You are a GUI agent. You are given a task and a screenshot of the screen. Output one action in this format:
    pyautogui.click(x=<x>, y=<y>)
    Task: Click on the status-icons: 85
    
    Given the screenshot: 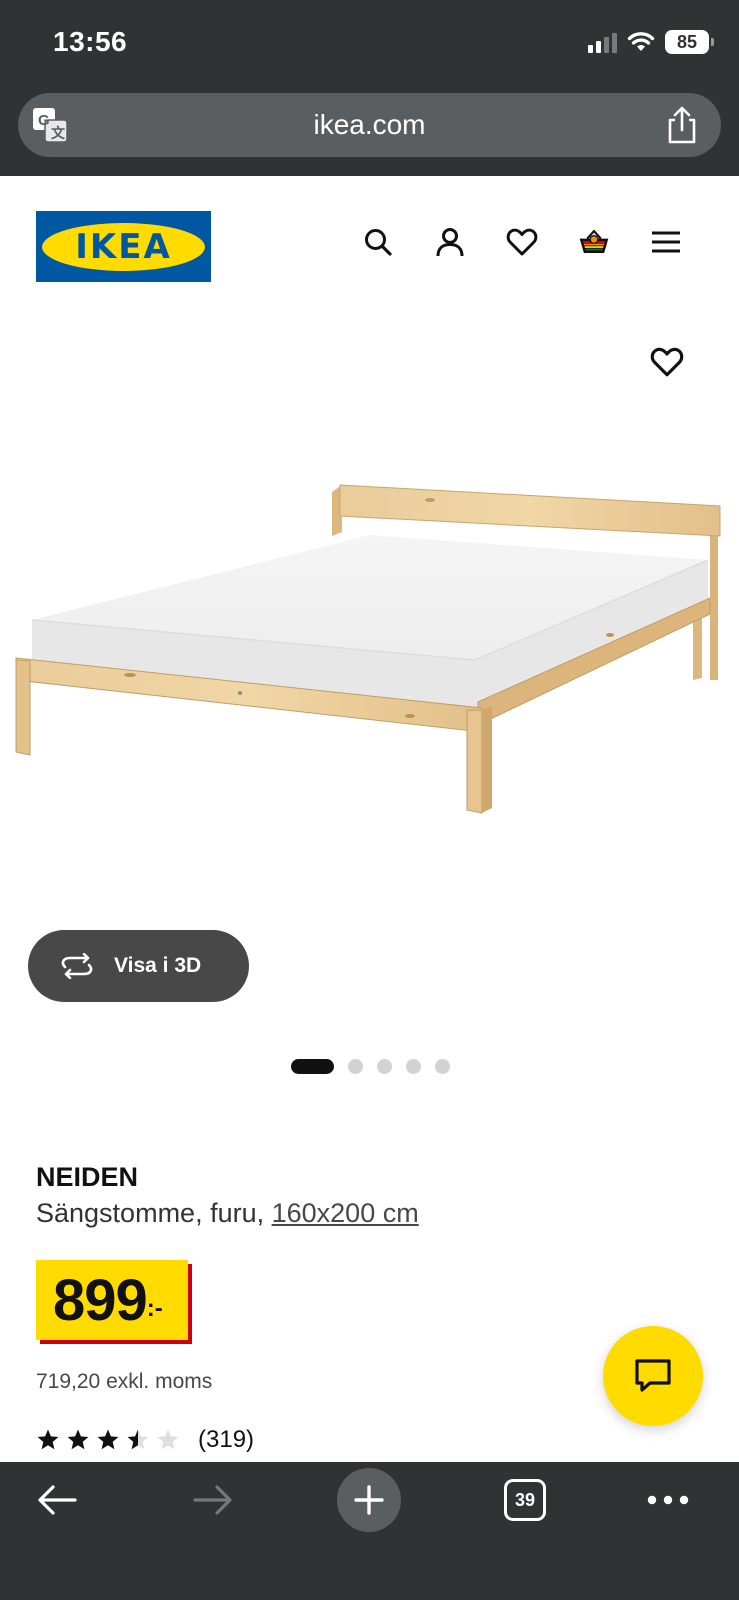 What is the action you would take?
    pyautogui.click(x=651, y=42)
    